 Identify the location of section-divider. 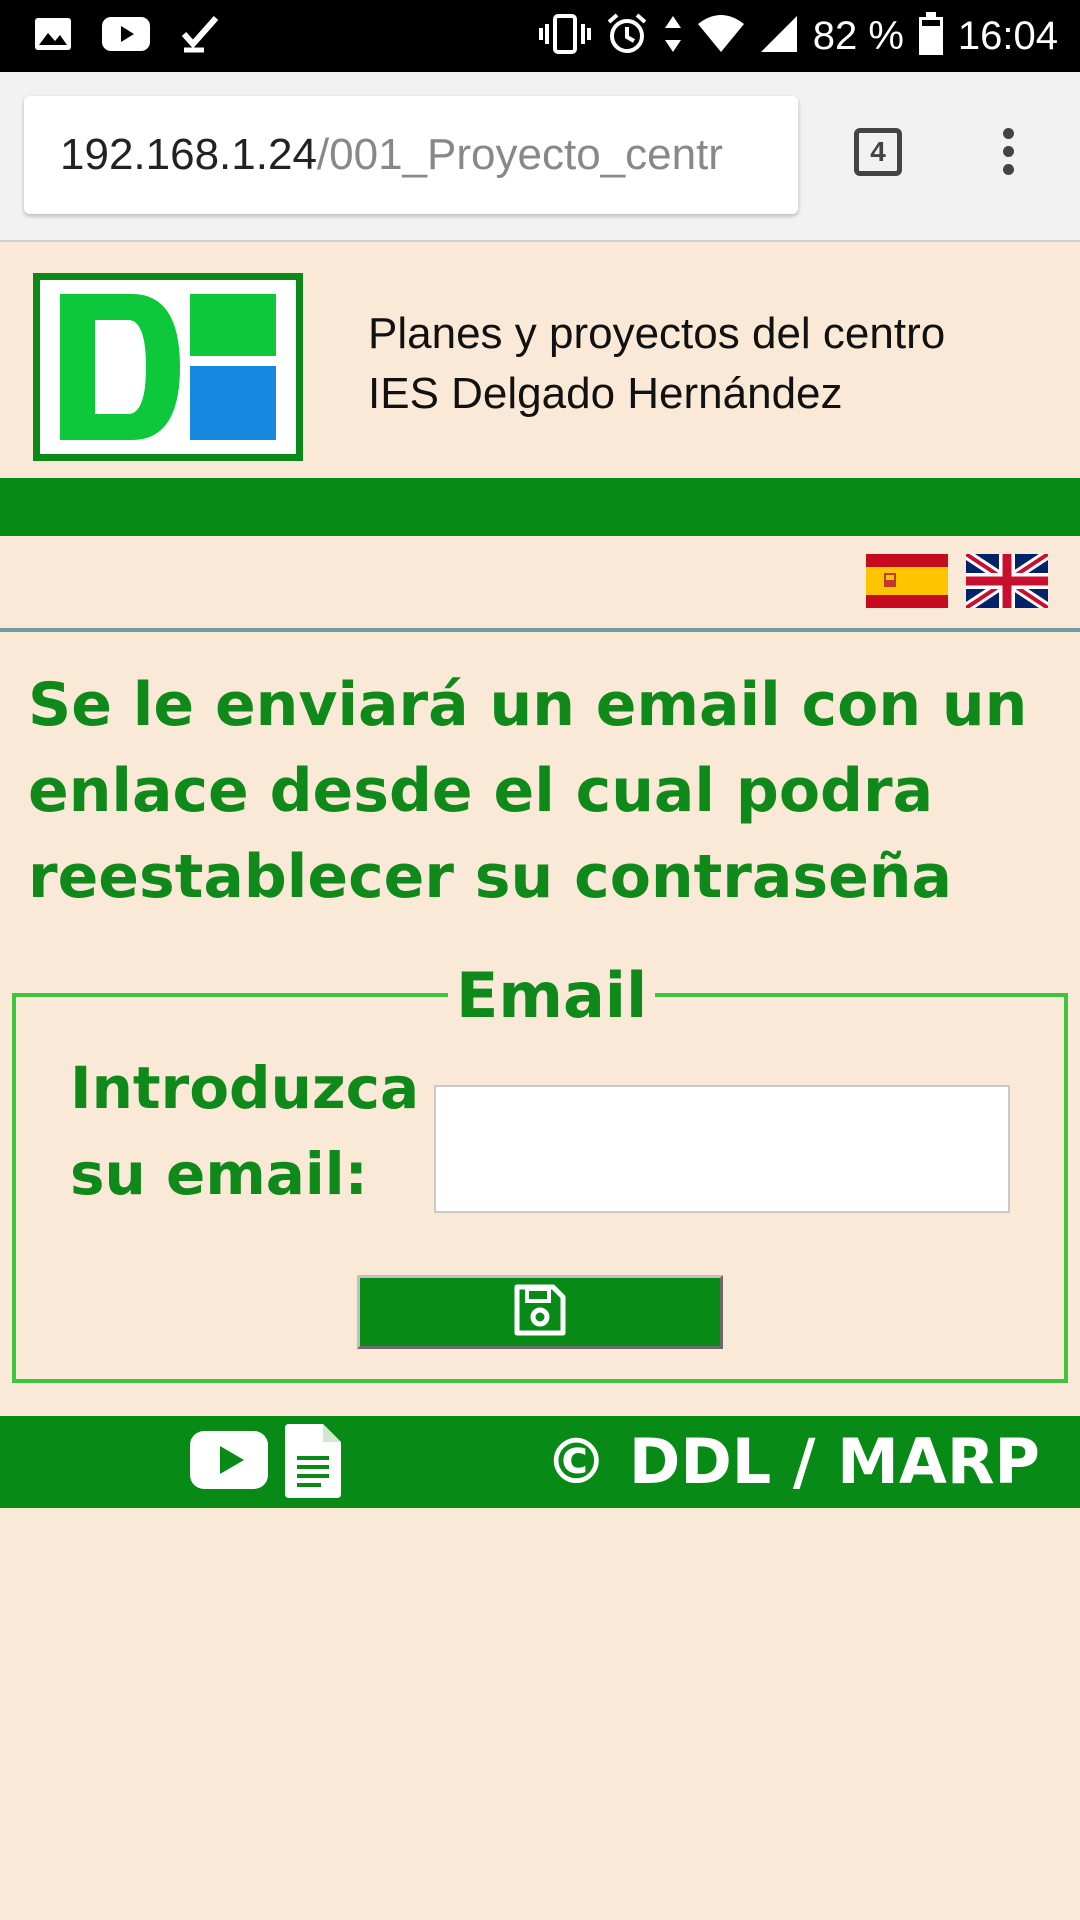
(540, 630).